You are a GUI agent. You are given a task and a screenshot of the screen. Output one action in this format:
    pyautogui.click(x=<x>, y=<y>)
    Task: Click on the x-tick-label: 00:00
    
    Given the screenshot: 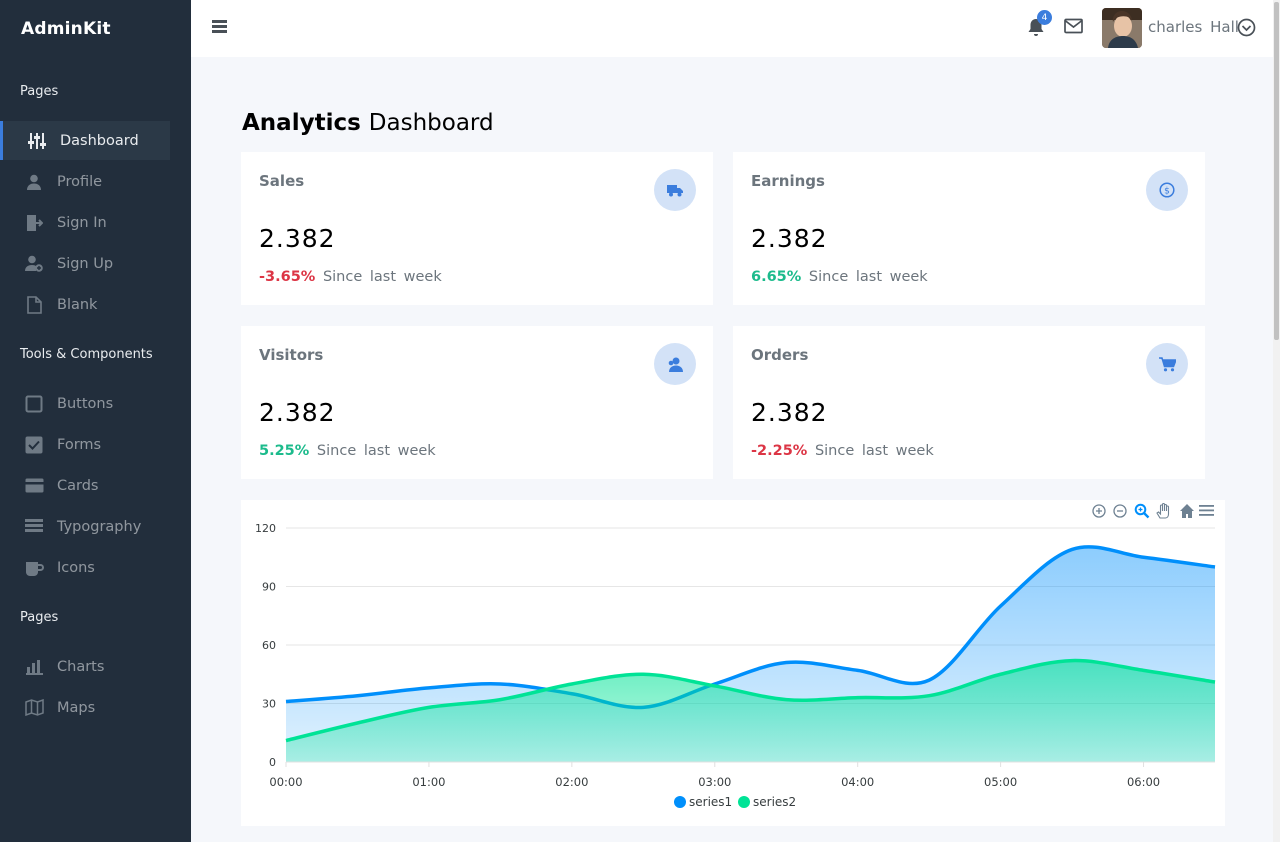 What is the action you would take?
    pyautogui.click(x=285, y=782)
    